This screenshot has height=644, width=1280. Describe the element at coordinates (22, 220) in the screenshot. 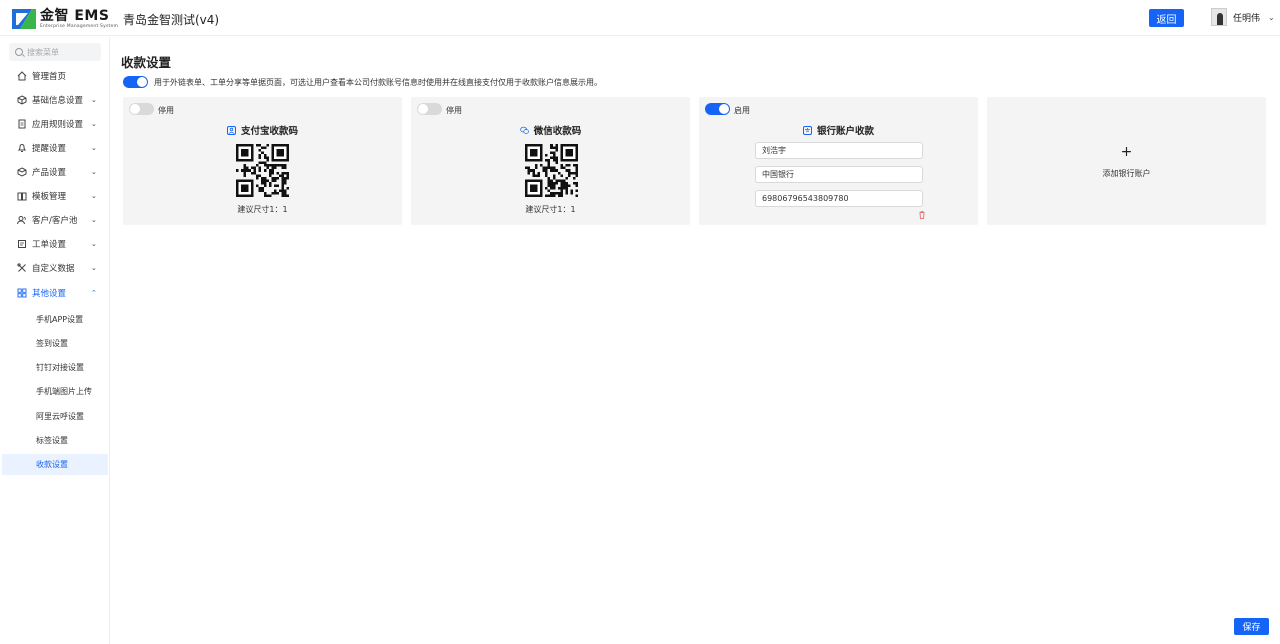

I see `users-icon` at that location.